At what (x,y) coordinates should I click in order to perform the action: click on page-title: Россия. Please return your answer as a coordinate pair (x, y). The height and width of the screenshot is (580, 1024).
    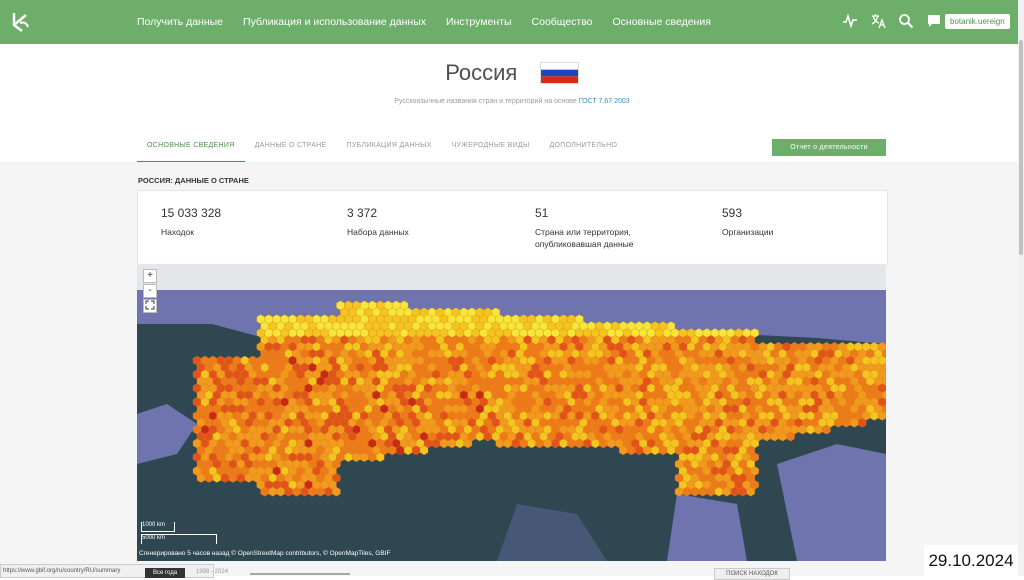
    Looking at the image, I should click on (481, 72).